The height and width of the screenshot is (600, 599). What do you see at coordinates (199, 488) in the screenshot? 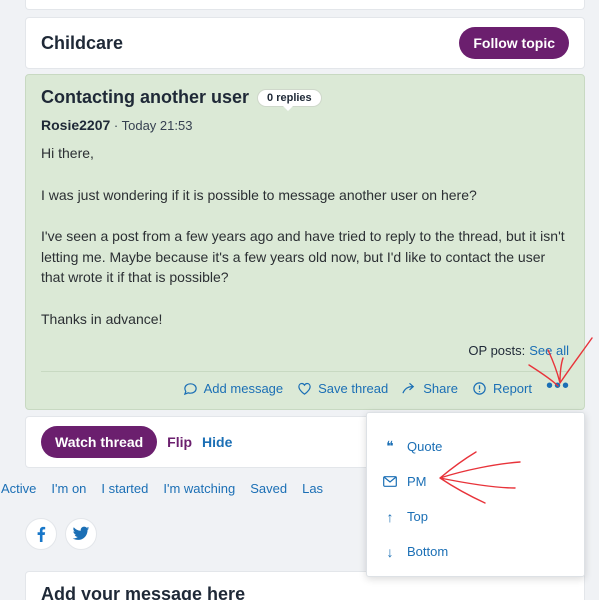
I see `tab-im-watching: I'm watching` at bounding box center [199, 488].